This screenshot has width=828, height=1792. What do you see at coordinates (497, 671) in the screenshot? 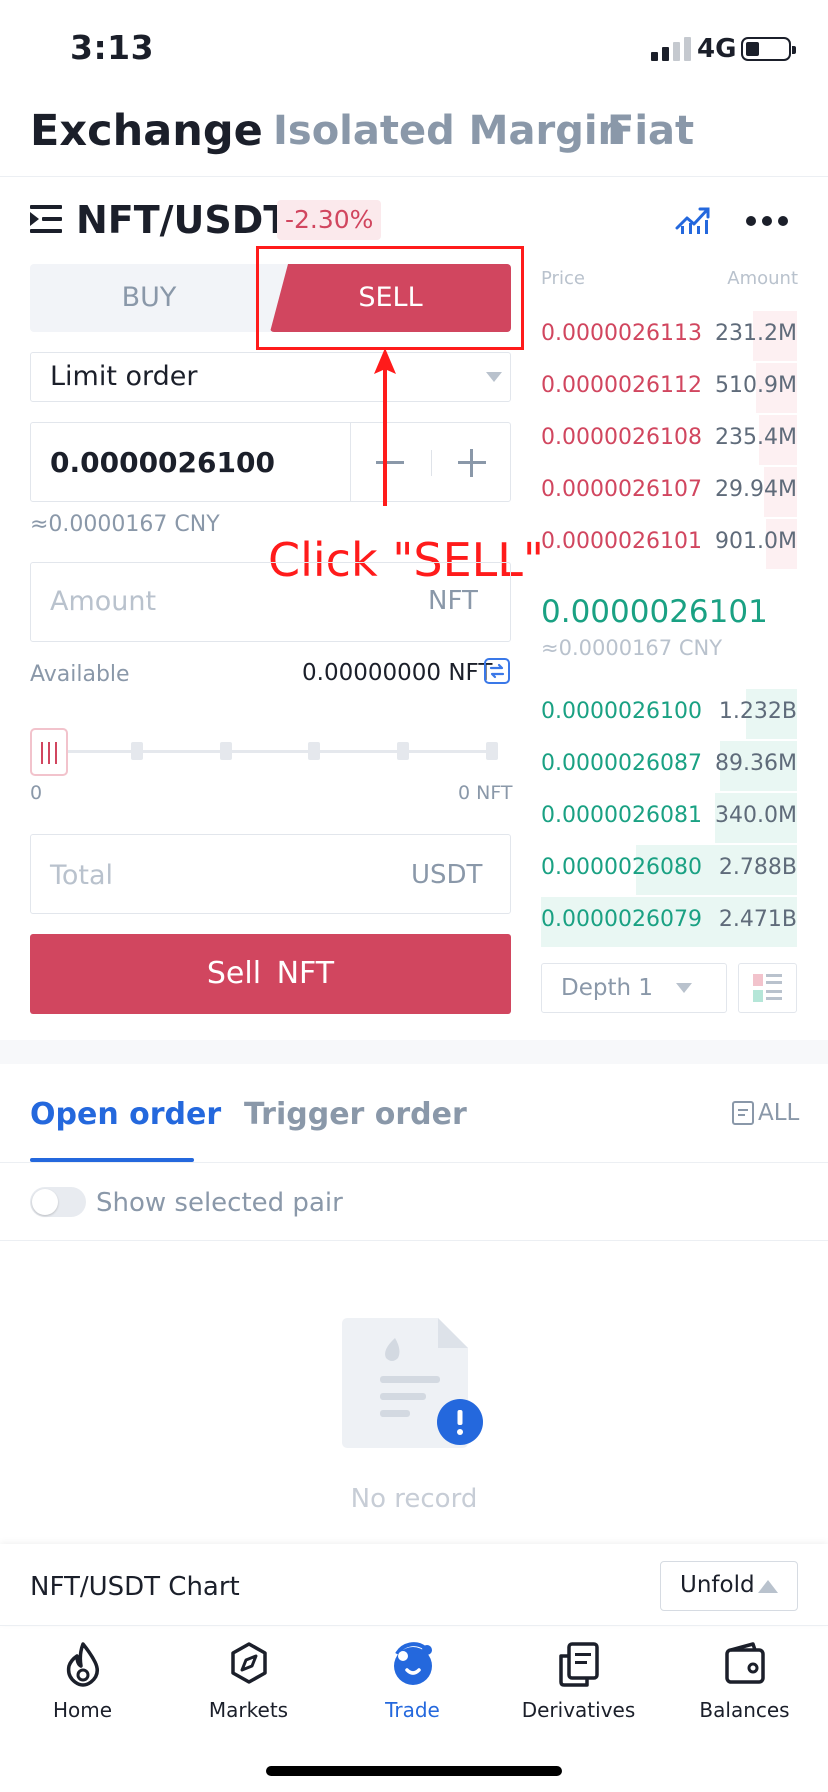
I see `transfer-icon` at bounding box center [497, 671].